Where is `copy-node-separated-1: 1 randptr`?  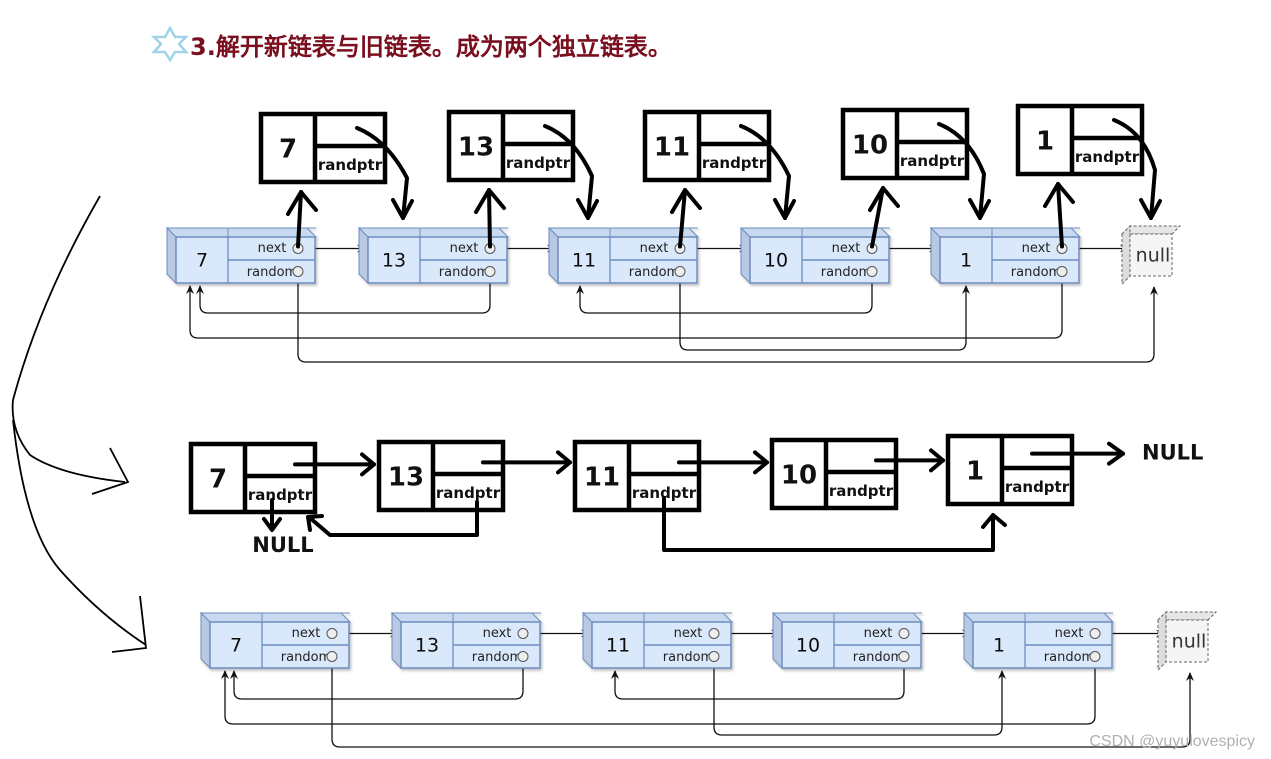 copy-node-separated-1: 1 randptr is located at coordinates (1010, 470).